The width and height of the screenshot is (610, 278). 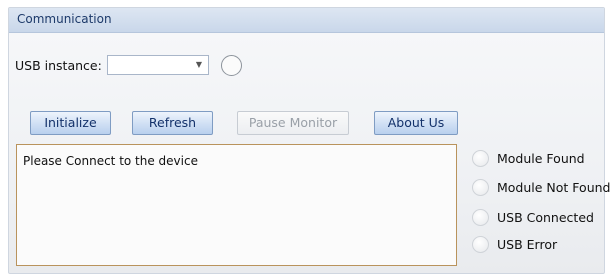 I want to click on usb-instance-label: USB instance:, so click(x=58, y=65).